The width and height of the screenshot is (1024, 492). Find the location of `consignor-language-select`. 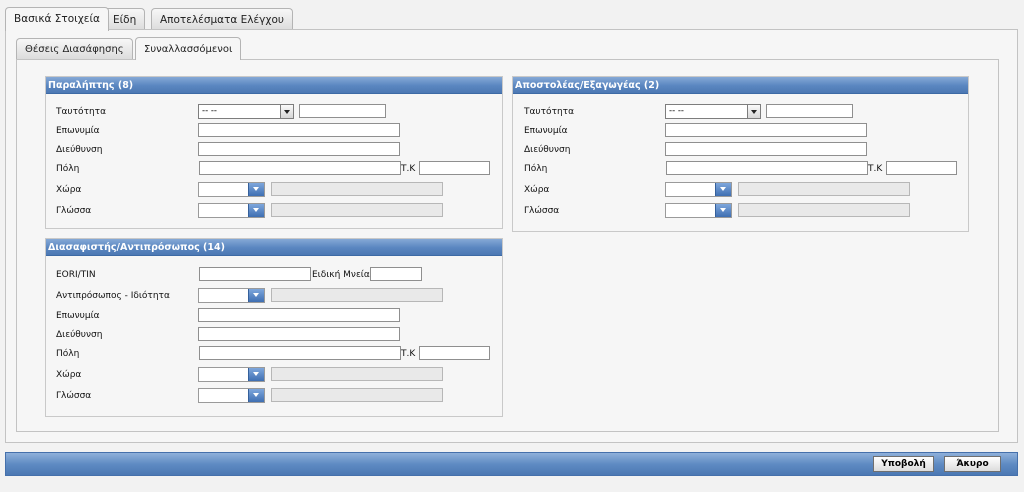

consignor-language-select is located at coordinates (698, 210).